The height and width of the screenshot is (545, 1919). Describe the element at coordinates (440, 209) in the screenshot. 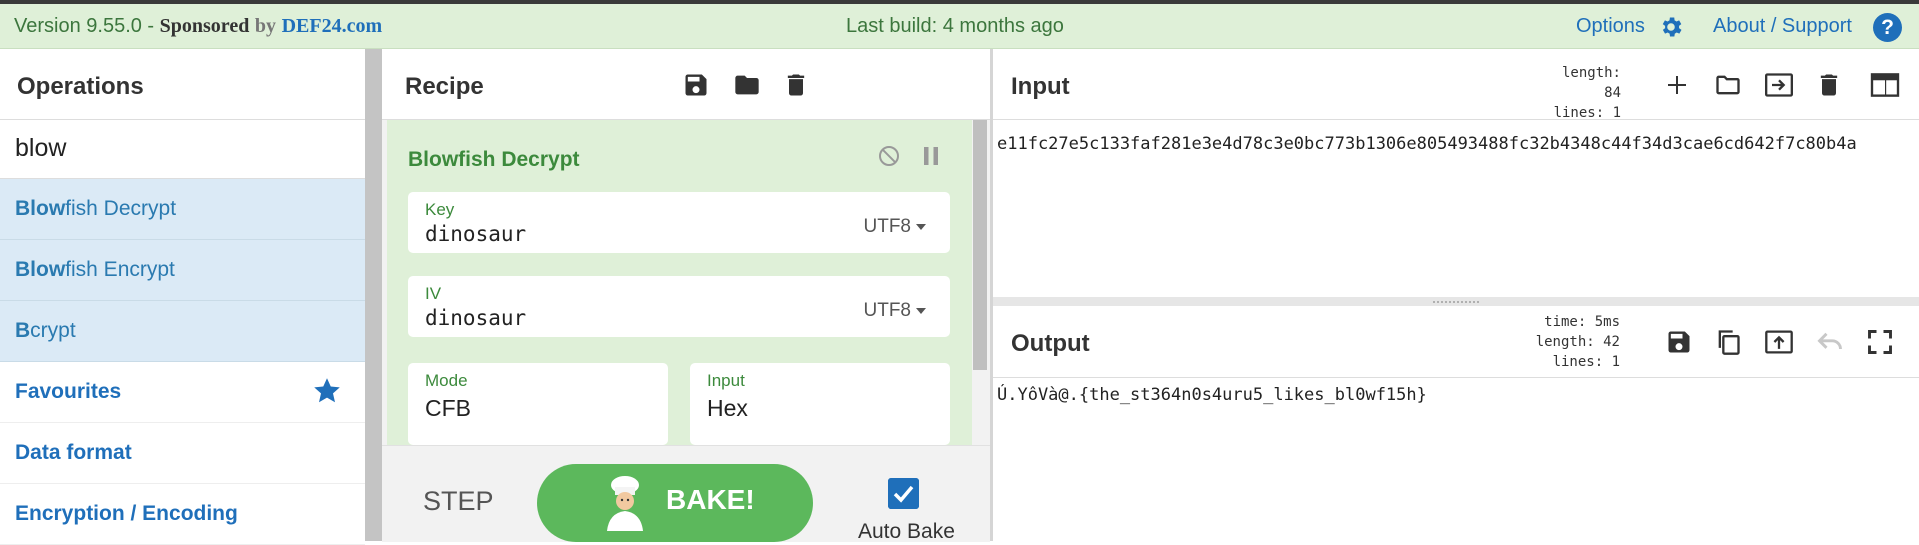

I see `key-label: Key` at that location.